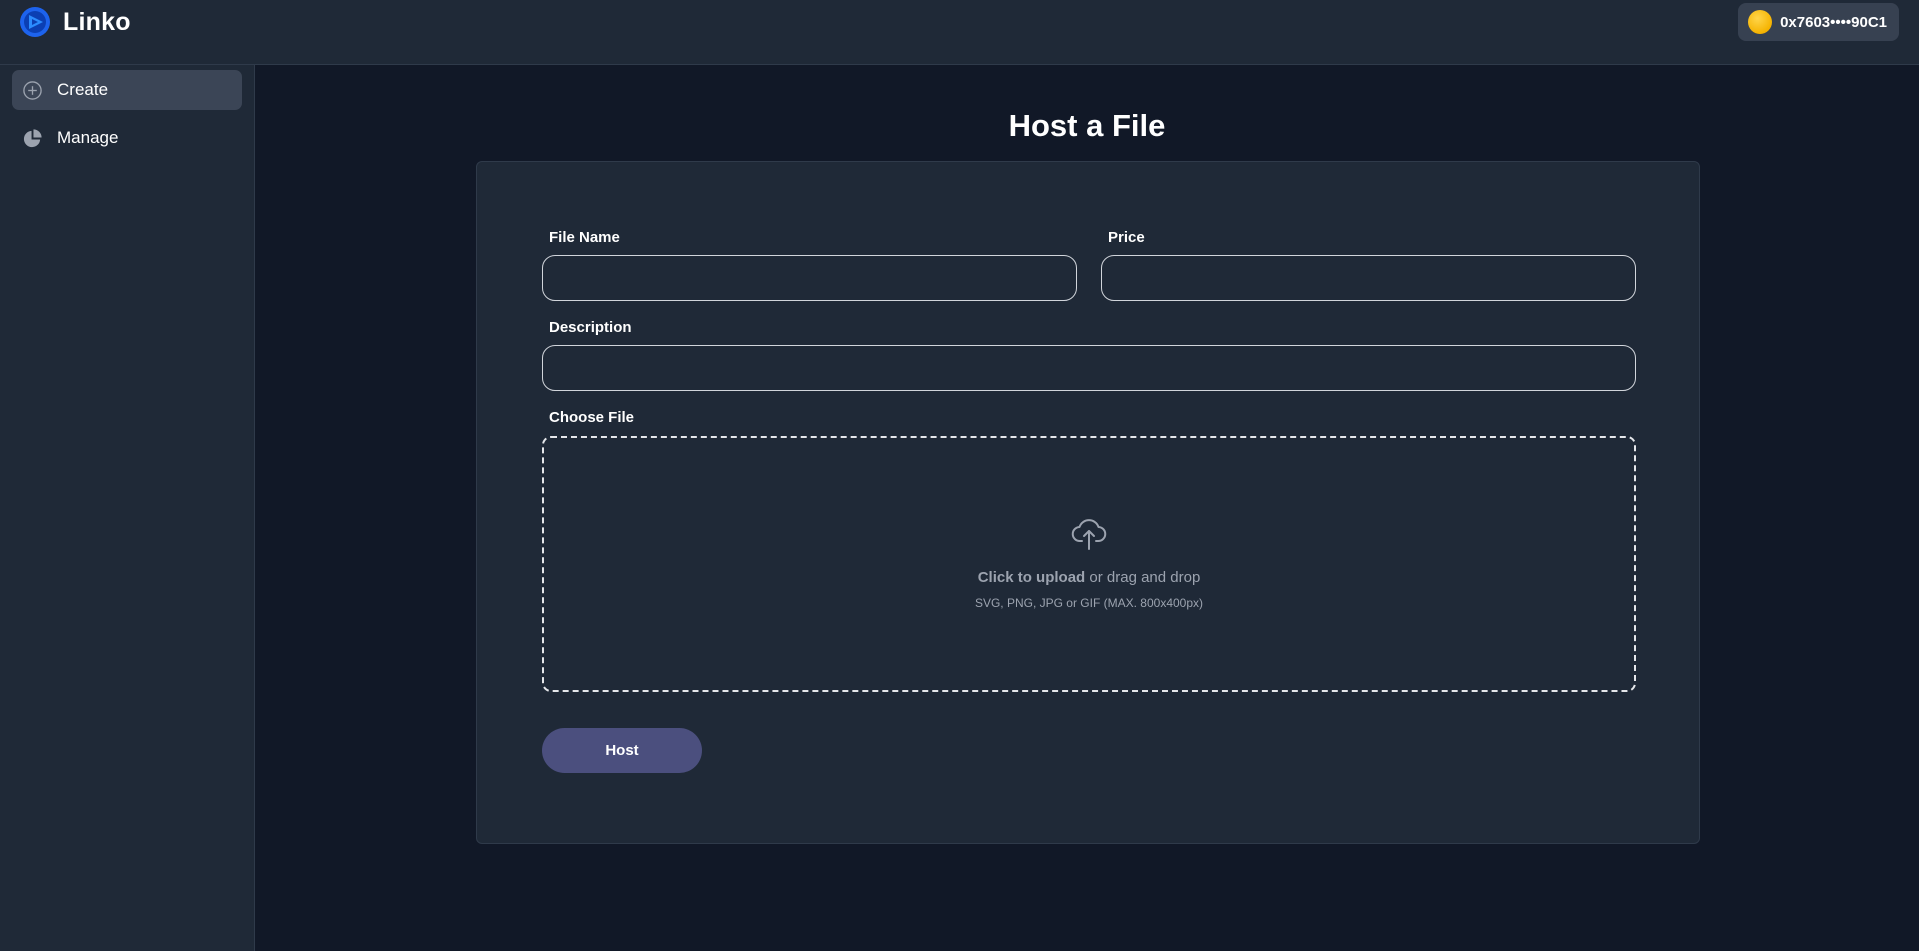  Describe the element at coordinates (127, 90) in the screenshot. I see `sidebar-item-create: Create` at that location.